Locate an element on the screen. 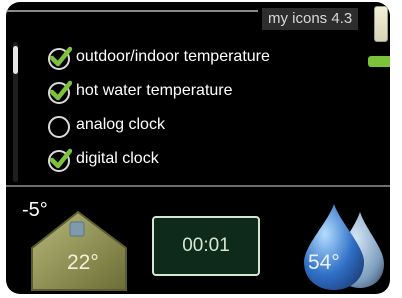 The height and width of the screenshot is (298, 402). header-divider is located at coordinates (132, 11).